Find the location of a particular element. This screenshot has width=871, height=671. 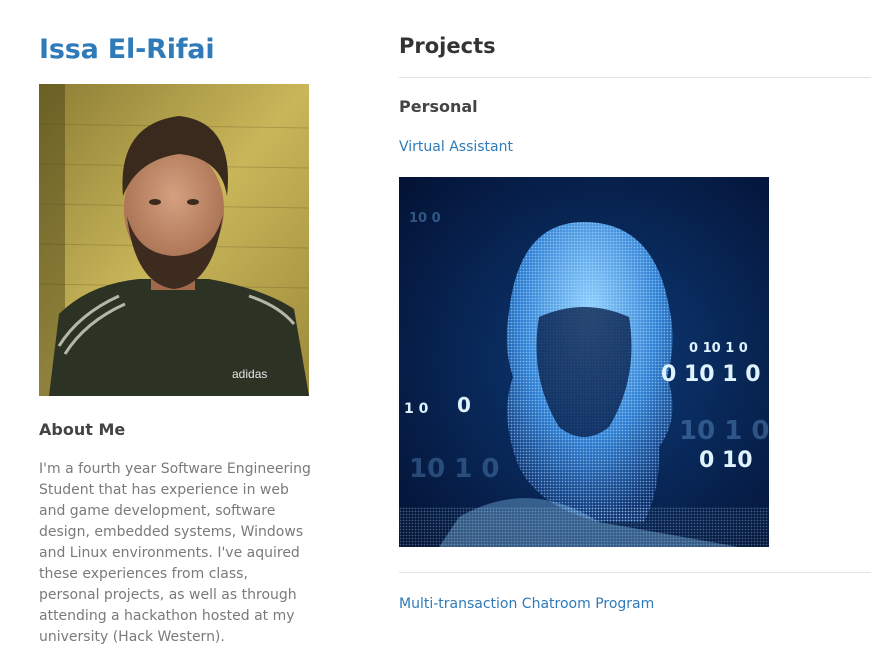

project-link-virtual-assistant: Virtual Assistant is located at coordinates (456, 147).